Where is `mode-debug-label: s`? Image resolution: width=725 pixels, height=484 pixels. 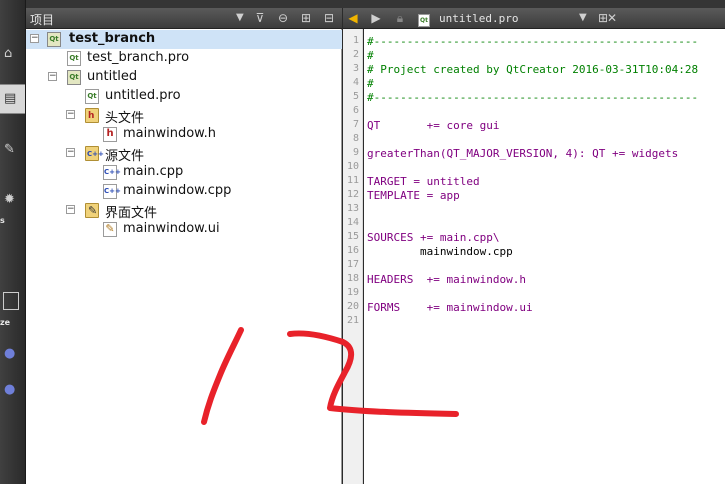
mode-debug-label: s is located at coordinates (2, 220).